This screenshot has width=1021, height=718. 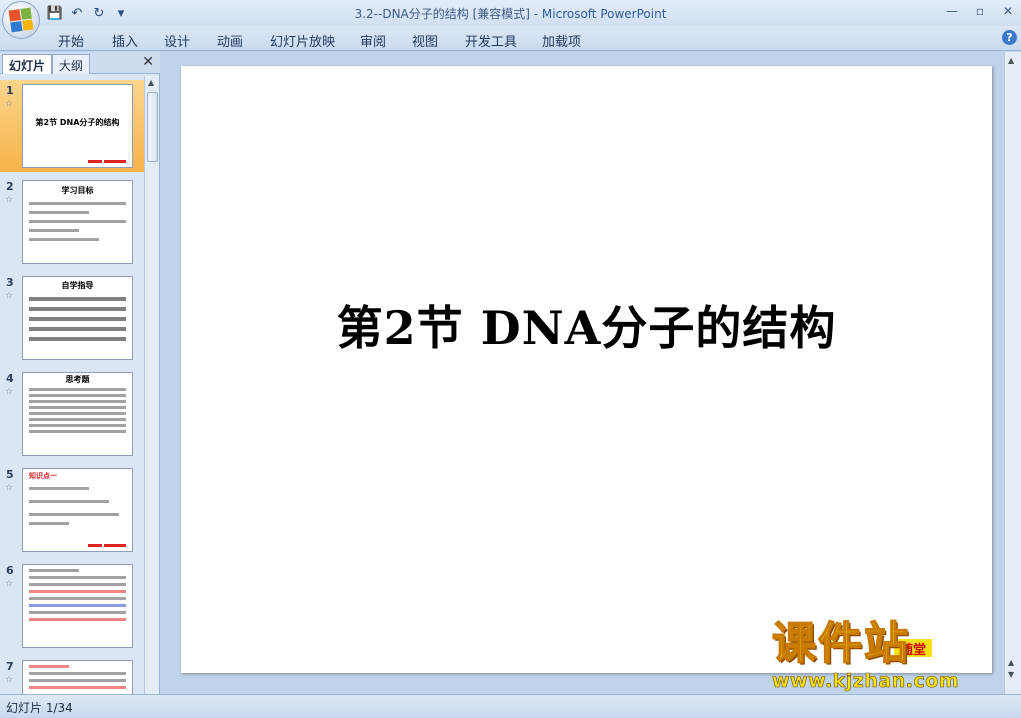 What do you see at coordinates (952, 11) in the screenshot?
I see `minimize-icon: —` at bounding box center [952, 11].